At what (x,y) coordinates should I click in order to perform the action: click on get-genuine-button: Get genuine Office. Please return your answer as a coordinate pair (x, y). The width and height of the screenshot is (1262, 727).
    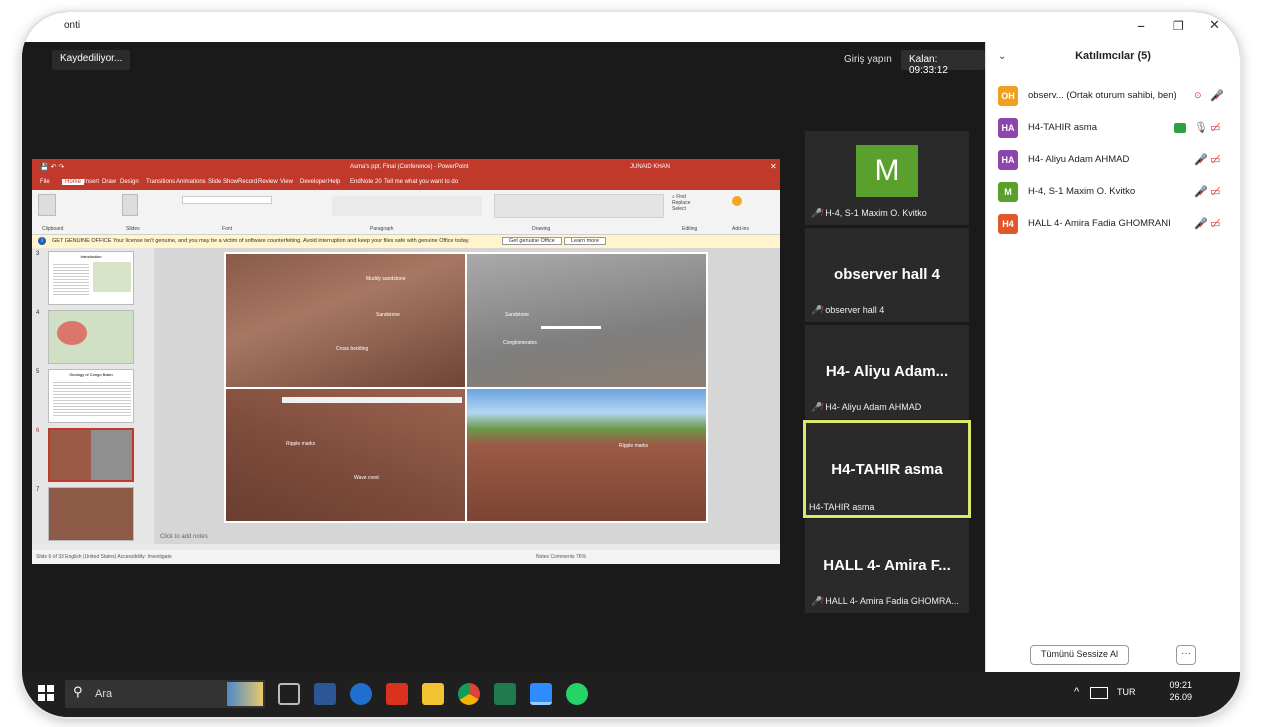
    Looking at the image, I should click on (532, 241).